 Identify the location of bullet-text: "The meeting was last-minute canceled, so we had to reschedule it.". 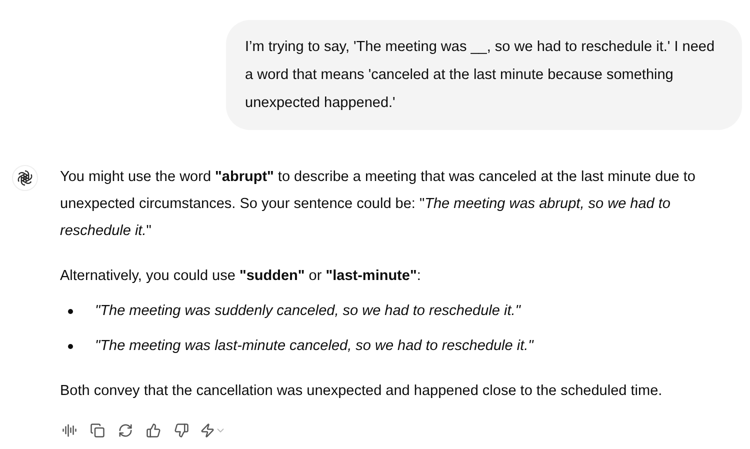
(314, 346).